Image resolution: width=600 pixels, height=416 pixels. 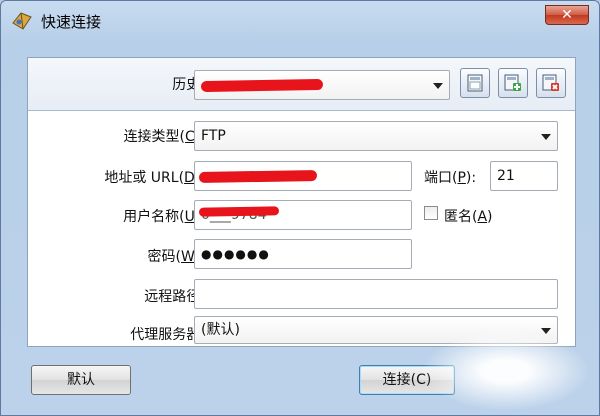 I want to click on anonymous-checkbox, so click(x=431, y=213).